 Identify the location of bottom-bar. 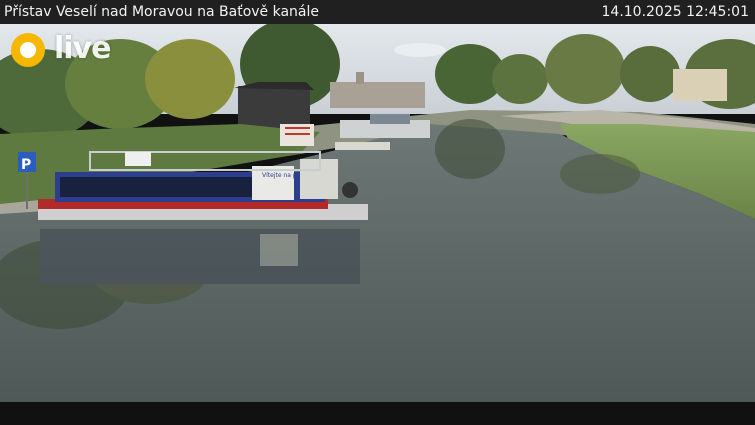
(377, 413).